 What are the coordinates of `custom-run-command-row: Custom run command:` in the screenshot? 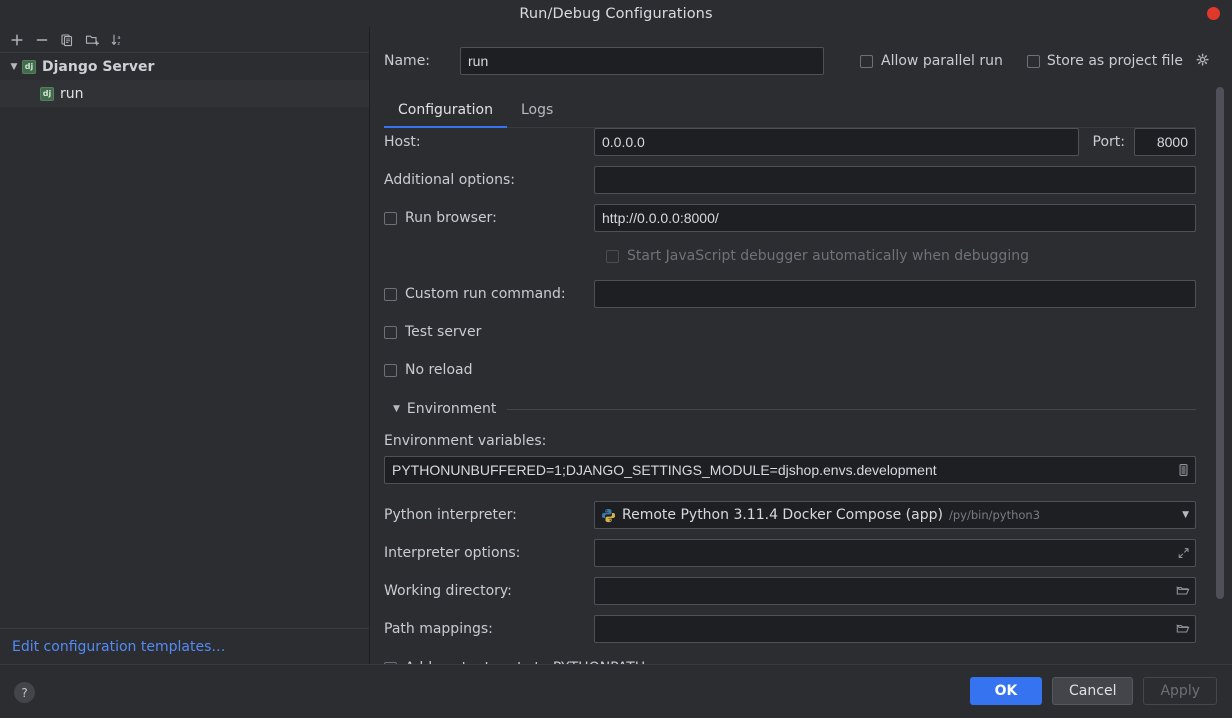 It's located at (790, 294).